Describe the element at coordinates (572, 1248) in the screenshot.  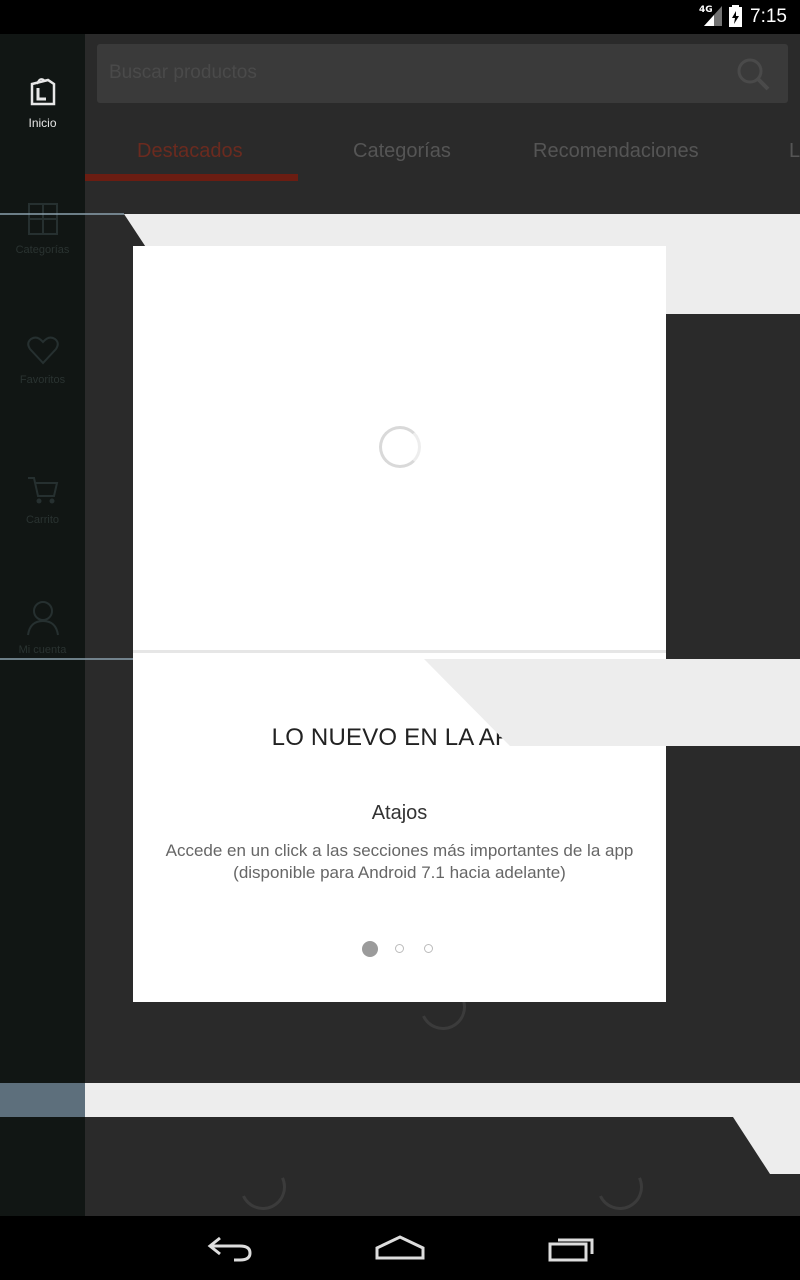
I see `recents-icon` at that location.